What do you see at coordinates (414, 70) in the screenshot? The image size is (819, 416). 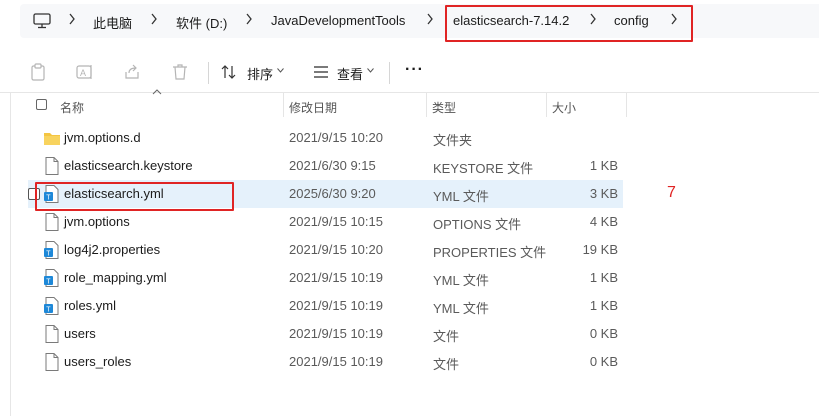 I see `more-options-button: ···` at bounding box center [414, 70].